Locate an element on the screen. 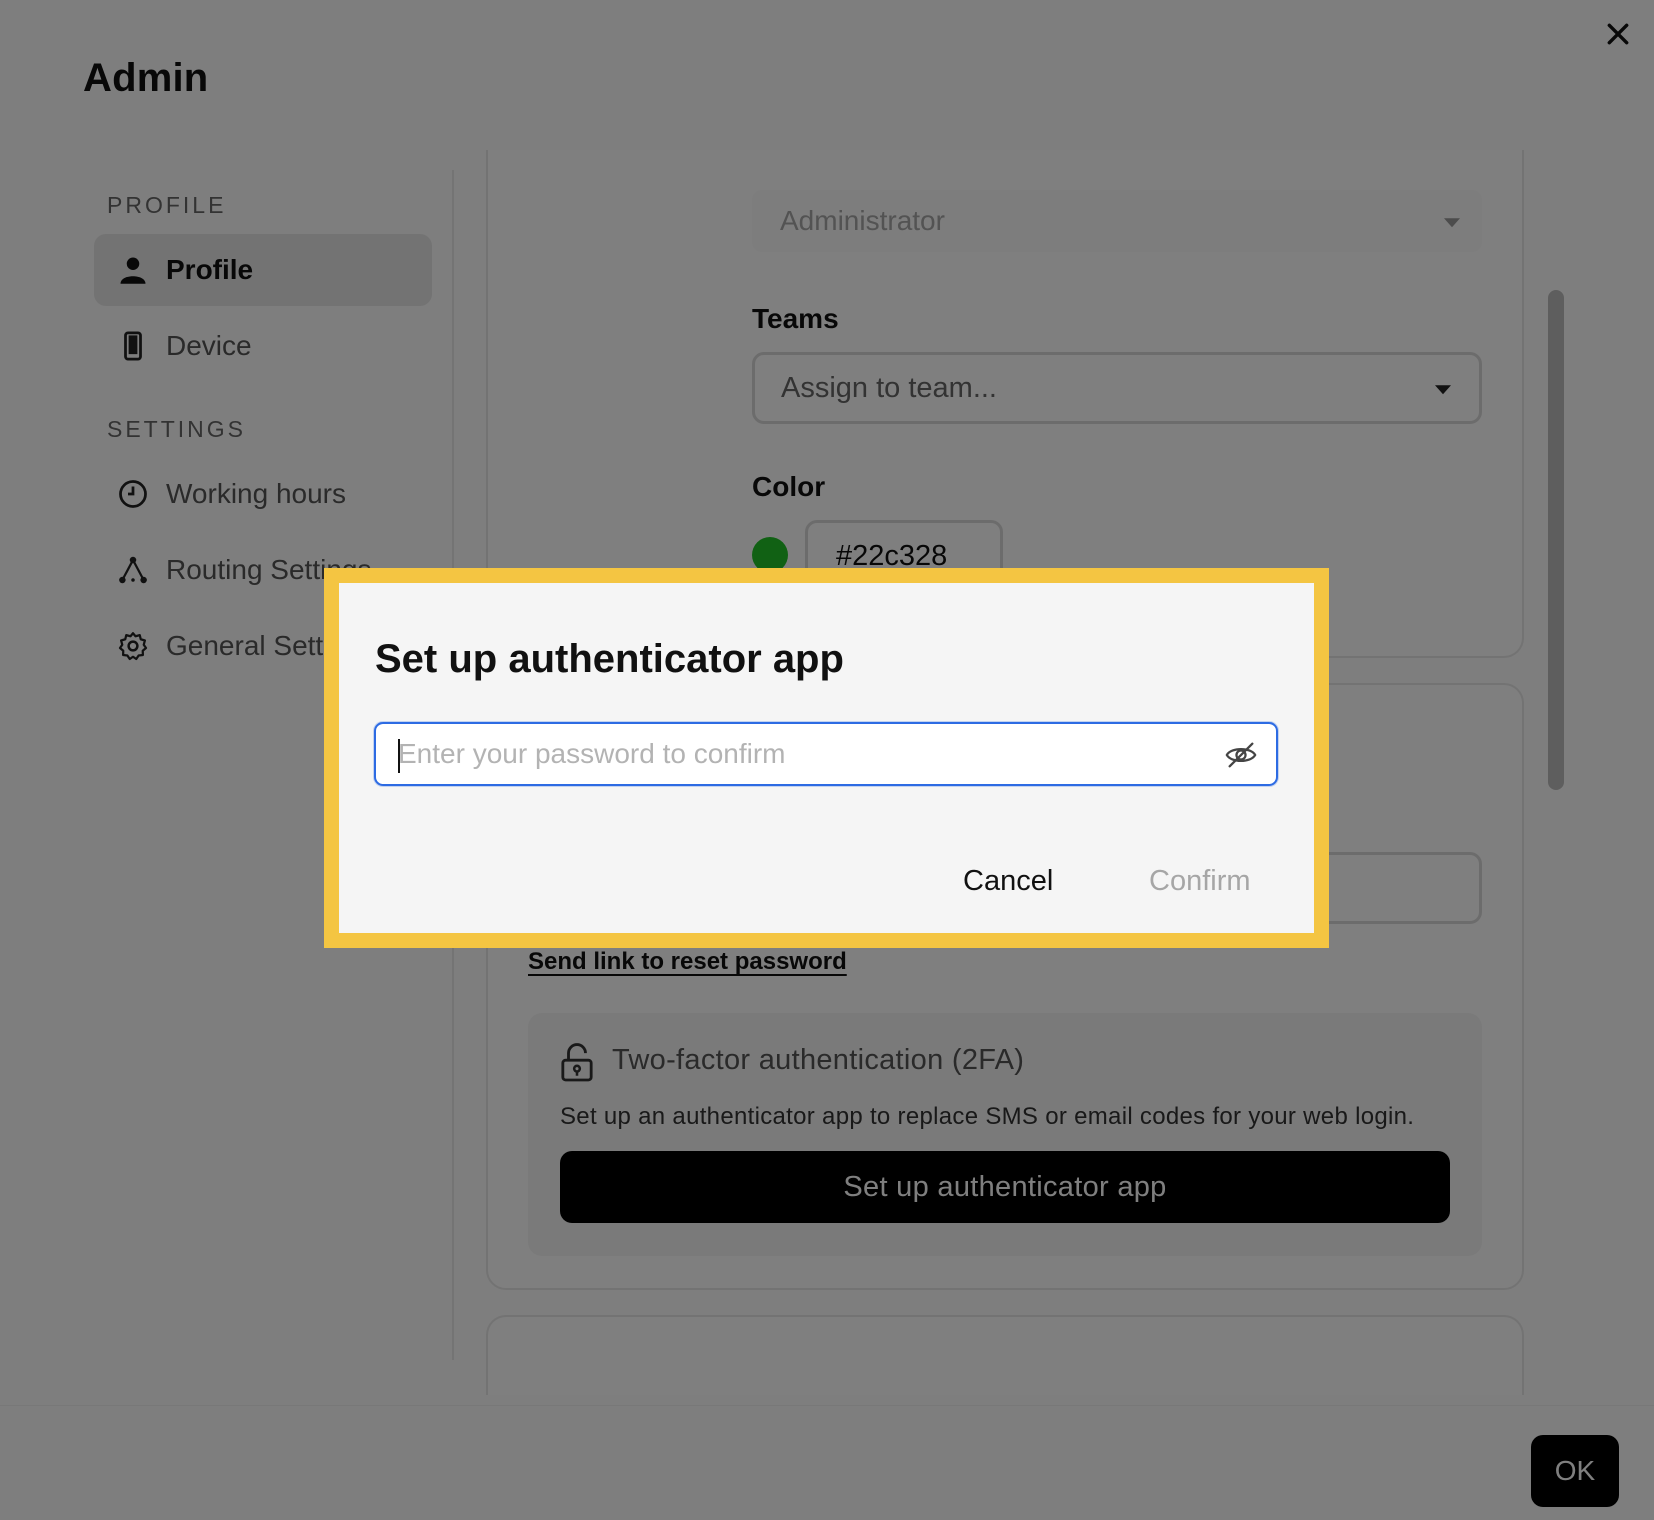  setup-authenticator-dialog: Set up authenticator app Cancel Confirm is located at coordinates (826, 758).